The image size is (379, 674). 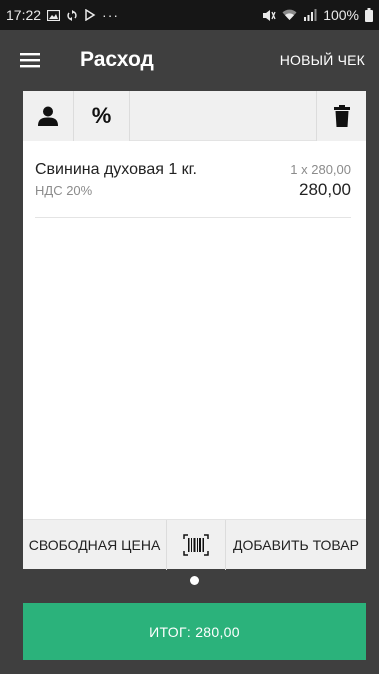 I want to click on play-icon, so click(x=90, y=15).